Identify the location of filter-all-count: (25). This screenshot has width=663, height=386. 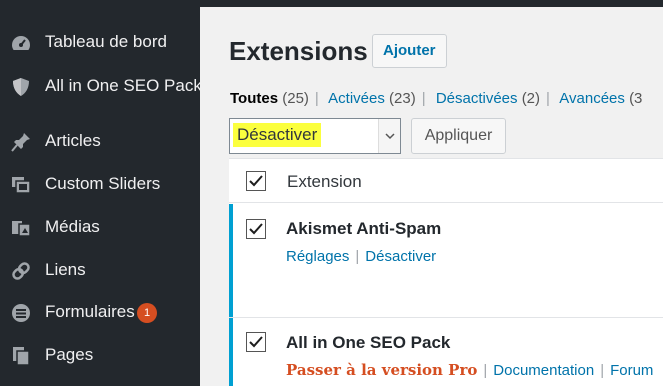
(295, 98).